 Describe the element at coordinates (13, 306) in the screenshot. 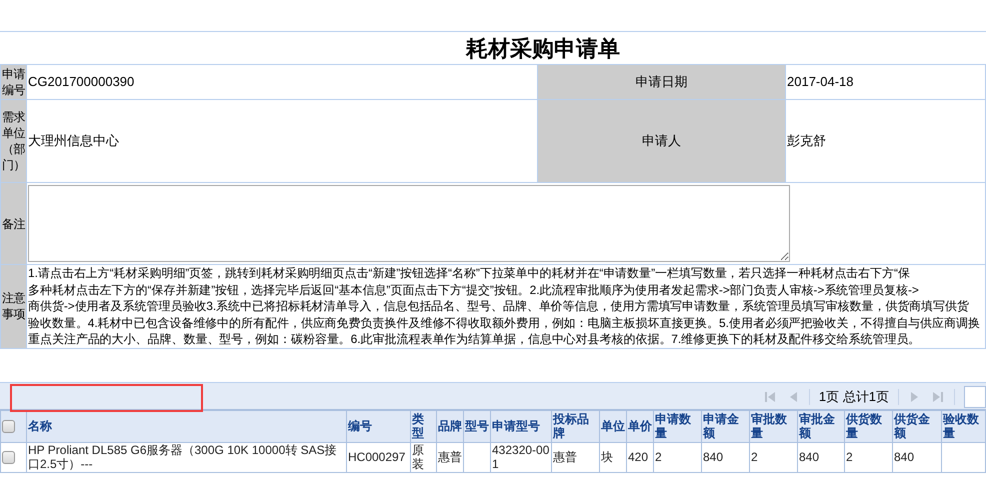

I see `field-label: 注意事项` at that location.